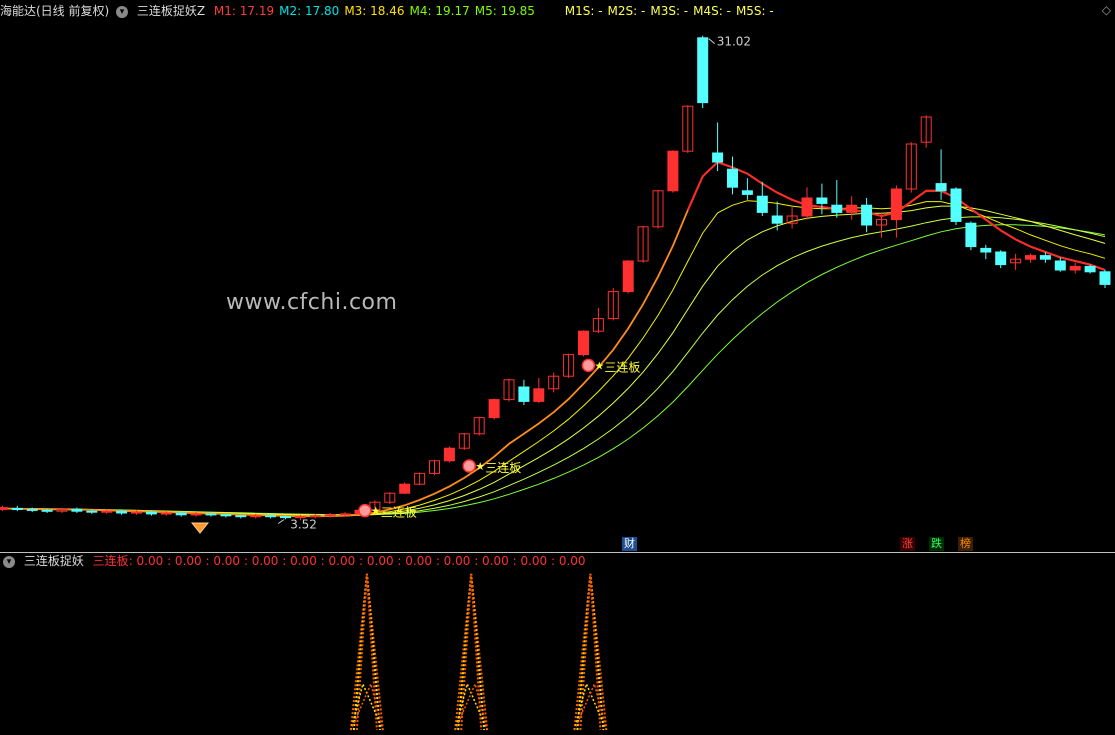 This screenshot has height=735, width=1115. What do you see at coordinates (712, 41) in the screenshot?
I see `high-pointer` at bounding box center [712, 41].